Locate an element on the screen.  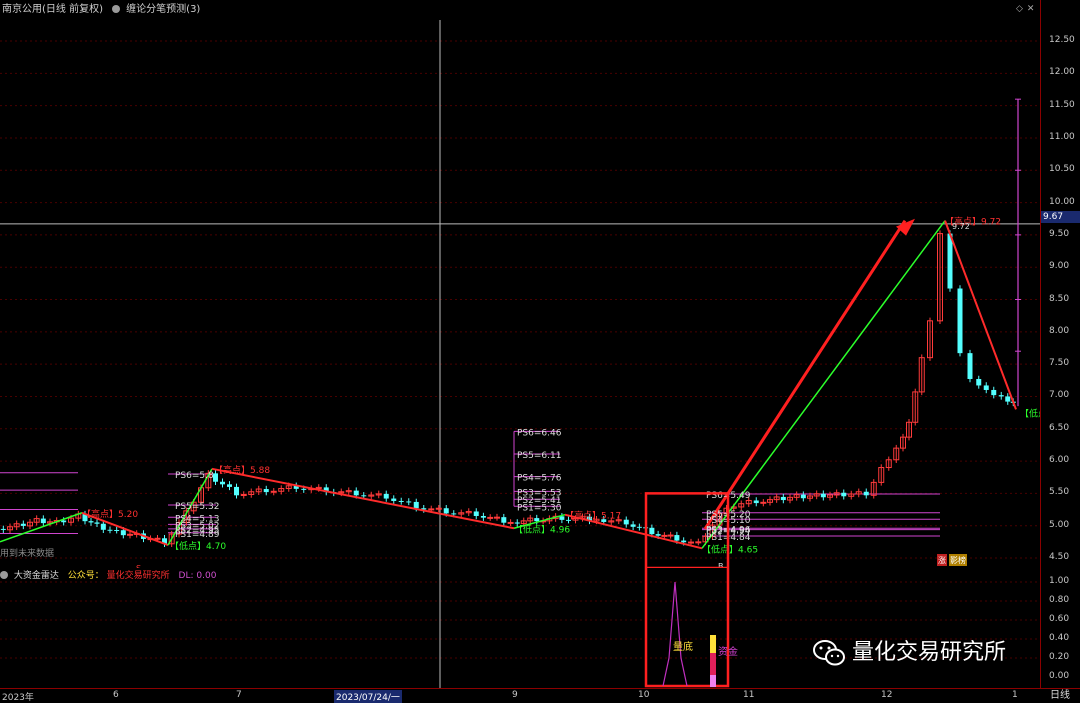
time-tick-label: 6 is located at coordinates (116, 695).